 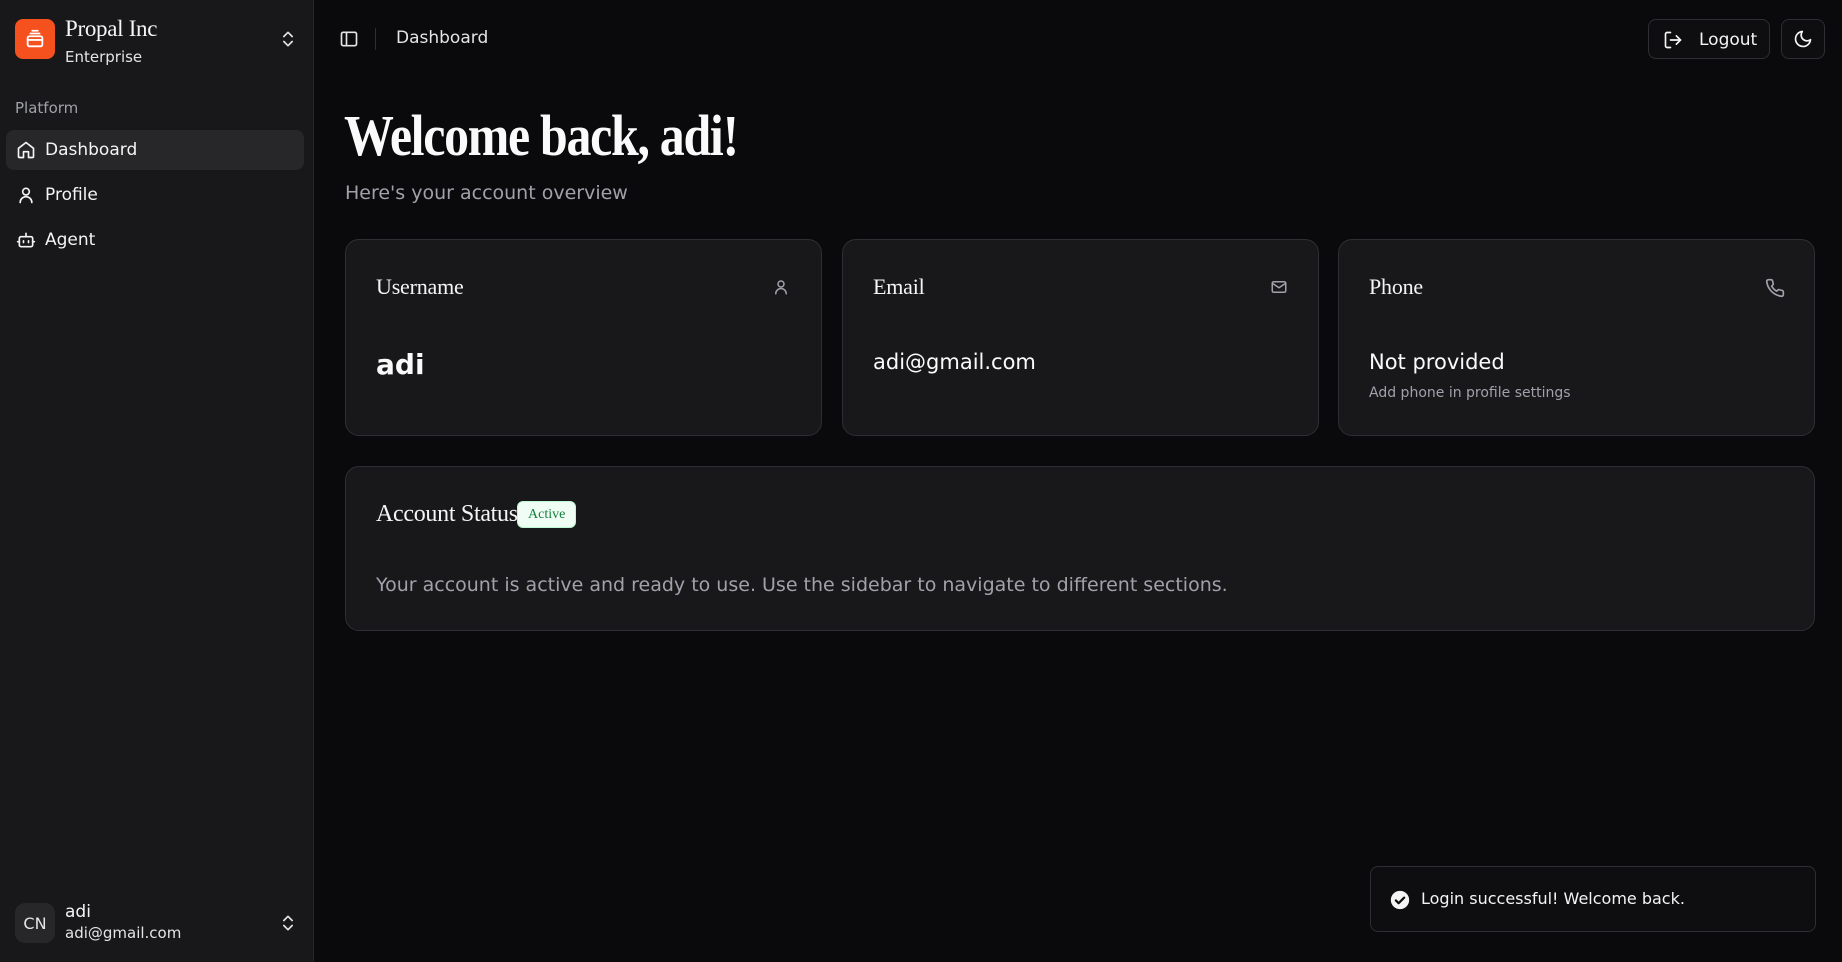 I want to click on card-title: Phone, so click(x=1396, y=286).